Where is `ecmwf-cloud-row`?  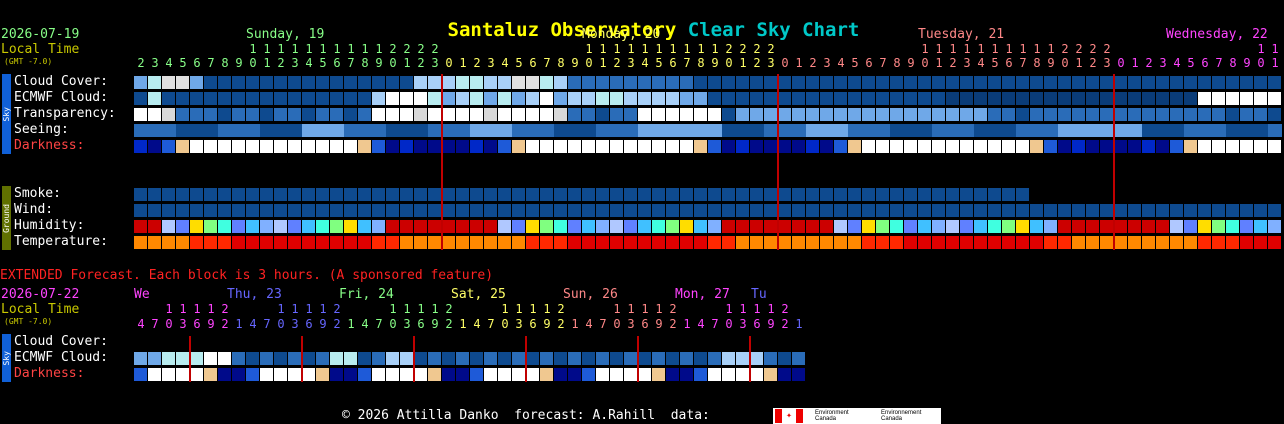
ecmwf-cloud-row is located at coordinates (708, 98).